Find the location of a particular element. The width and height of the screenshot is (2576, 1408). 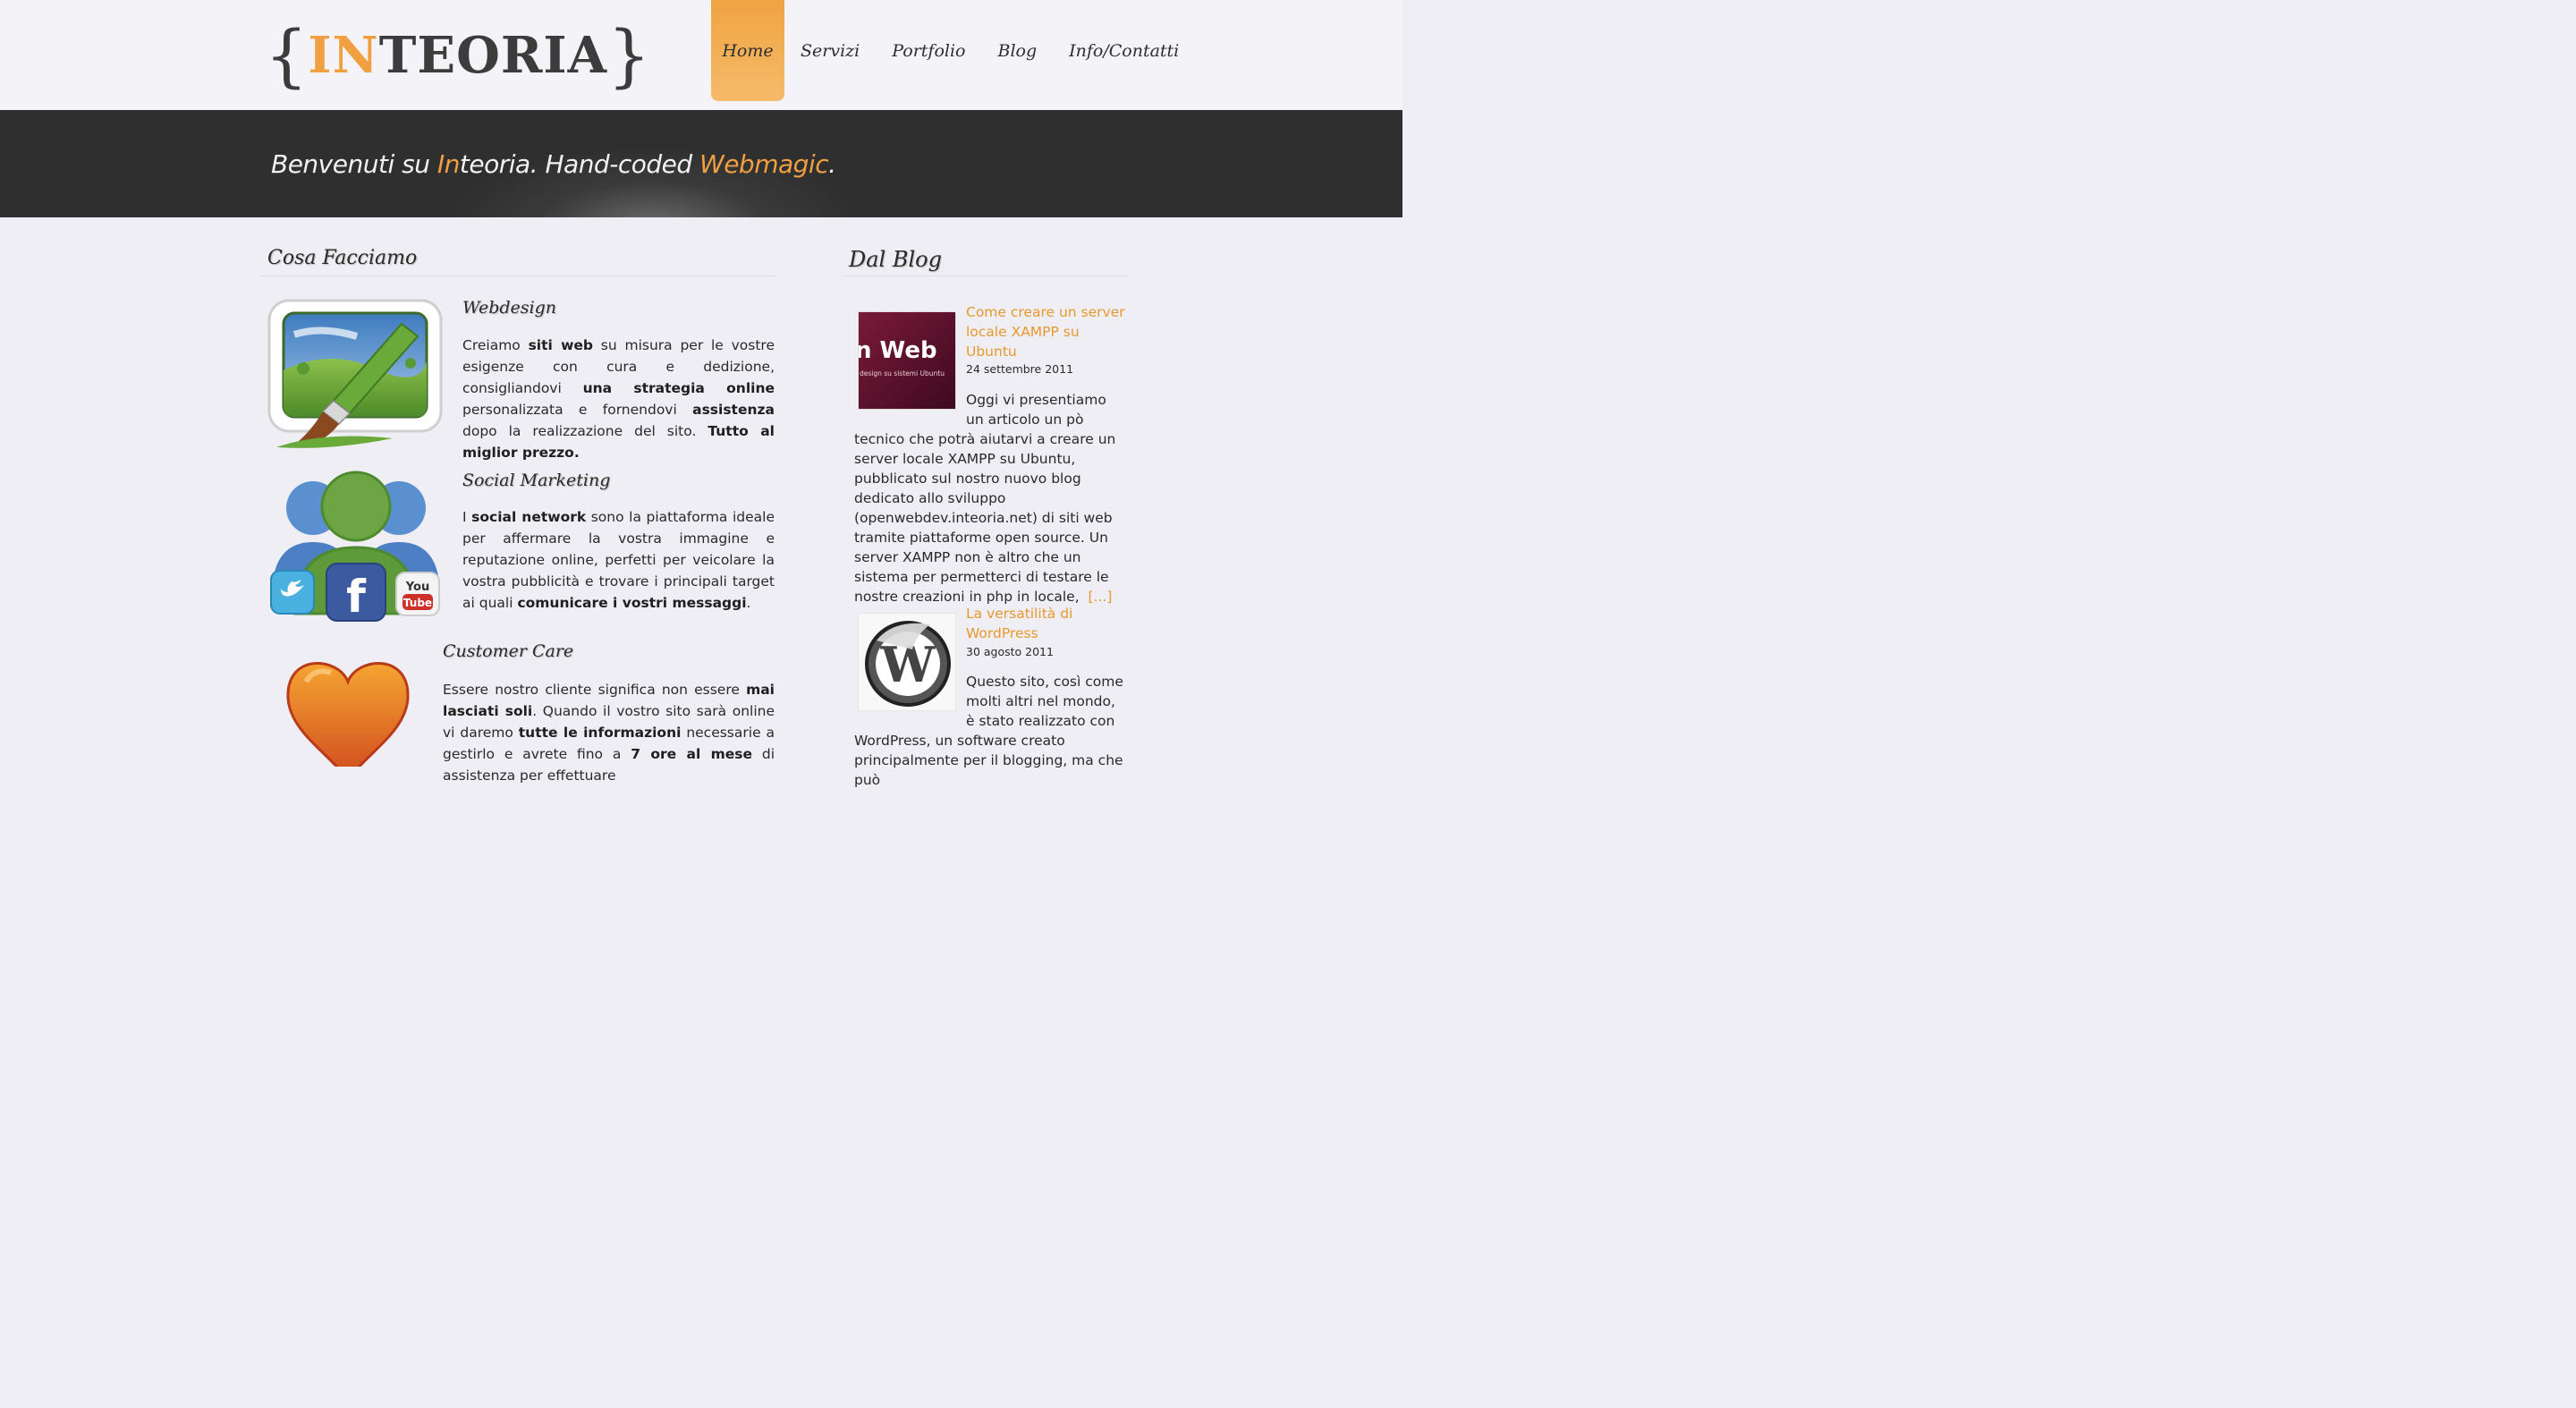

logo-in: IN is located at coordinates (343, 56).